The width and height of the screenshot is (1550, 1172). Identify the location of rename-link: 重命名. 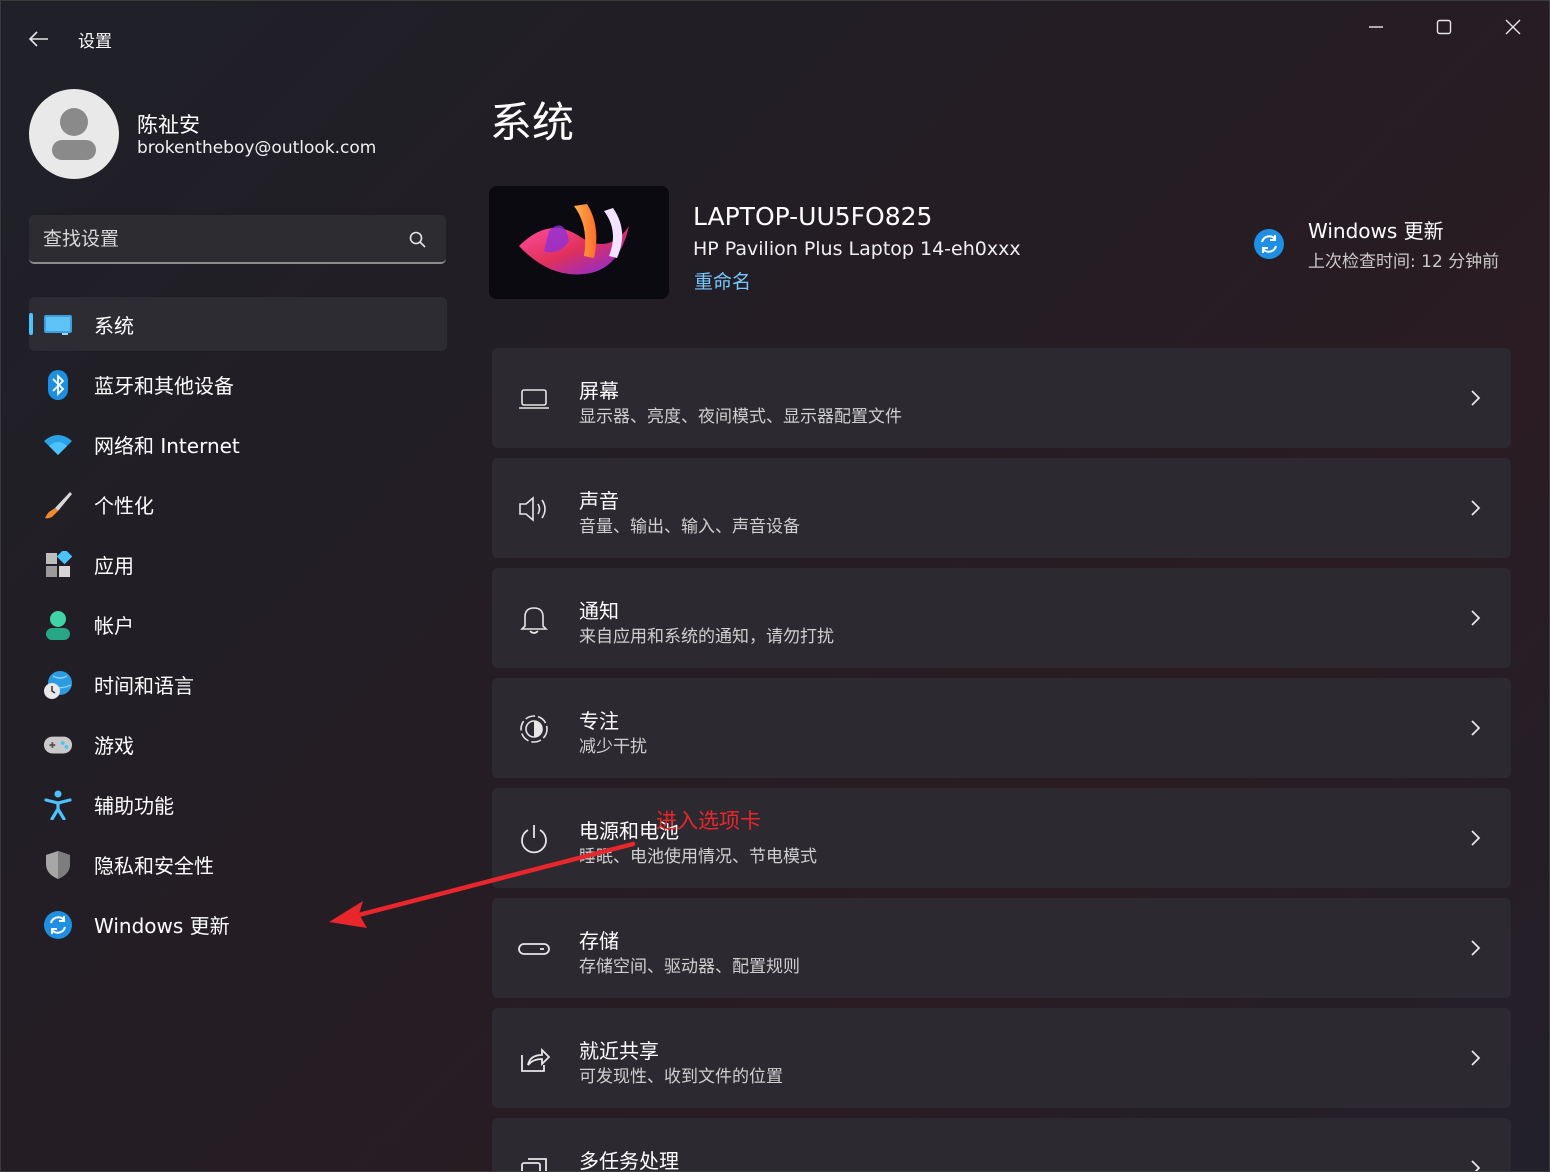
(722, 280).